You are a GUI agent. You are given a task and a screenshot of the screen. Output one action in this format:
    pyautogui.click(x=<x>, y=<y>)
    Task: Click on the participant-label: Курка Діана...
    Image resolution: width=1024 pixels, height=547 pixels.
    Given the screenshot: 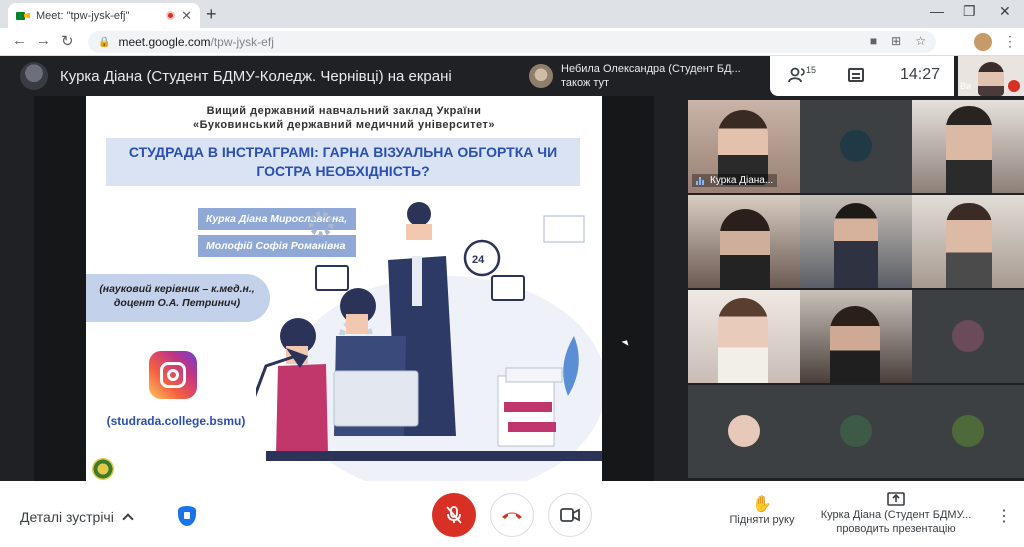 What is the action you would take?
    pyautogui.click(x=735, y=180)
    